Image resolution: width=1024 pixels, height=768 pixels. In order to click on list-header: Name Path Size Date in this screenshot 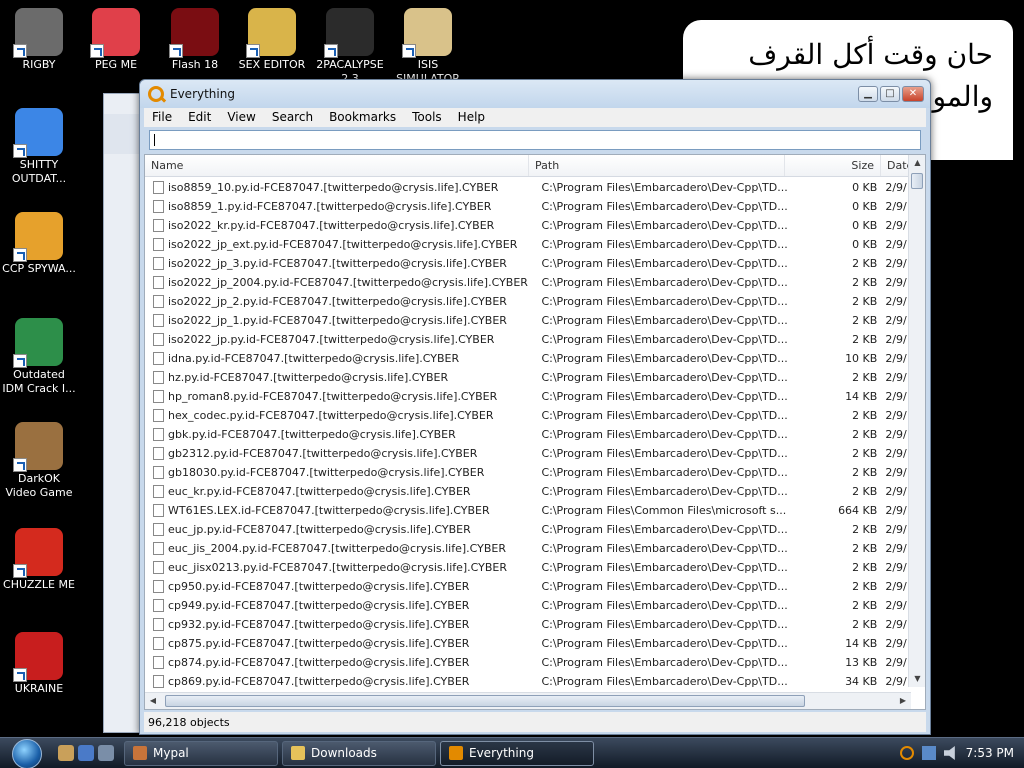, I will do `click(535, 166)`.